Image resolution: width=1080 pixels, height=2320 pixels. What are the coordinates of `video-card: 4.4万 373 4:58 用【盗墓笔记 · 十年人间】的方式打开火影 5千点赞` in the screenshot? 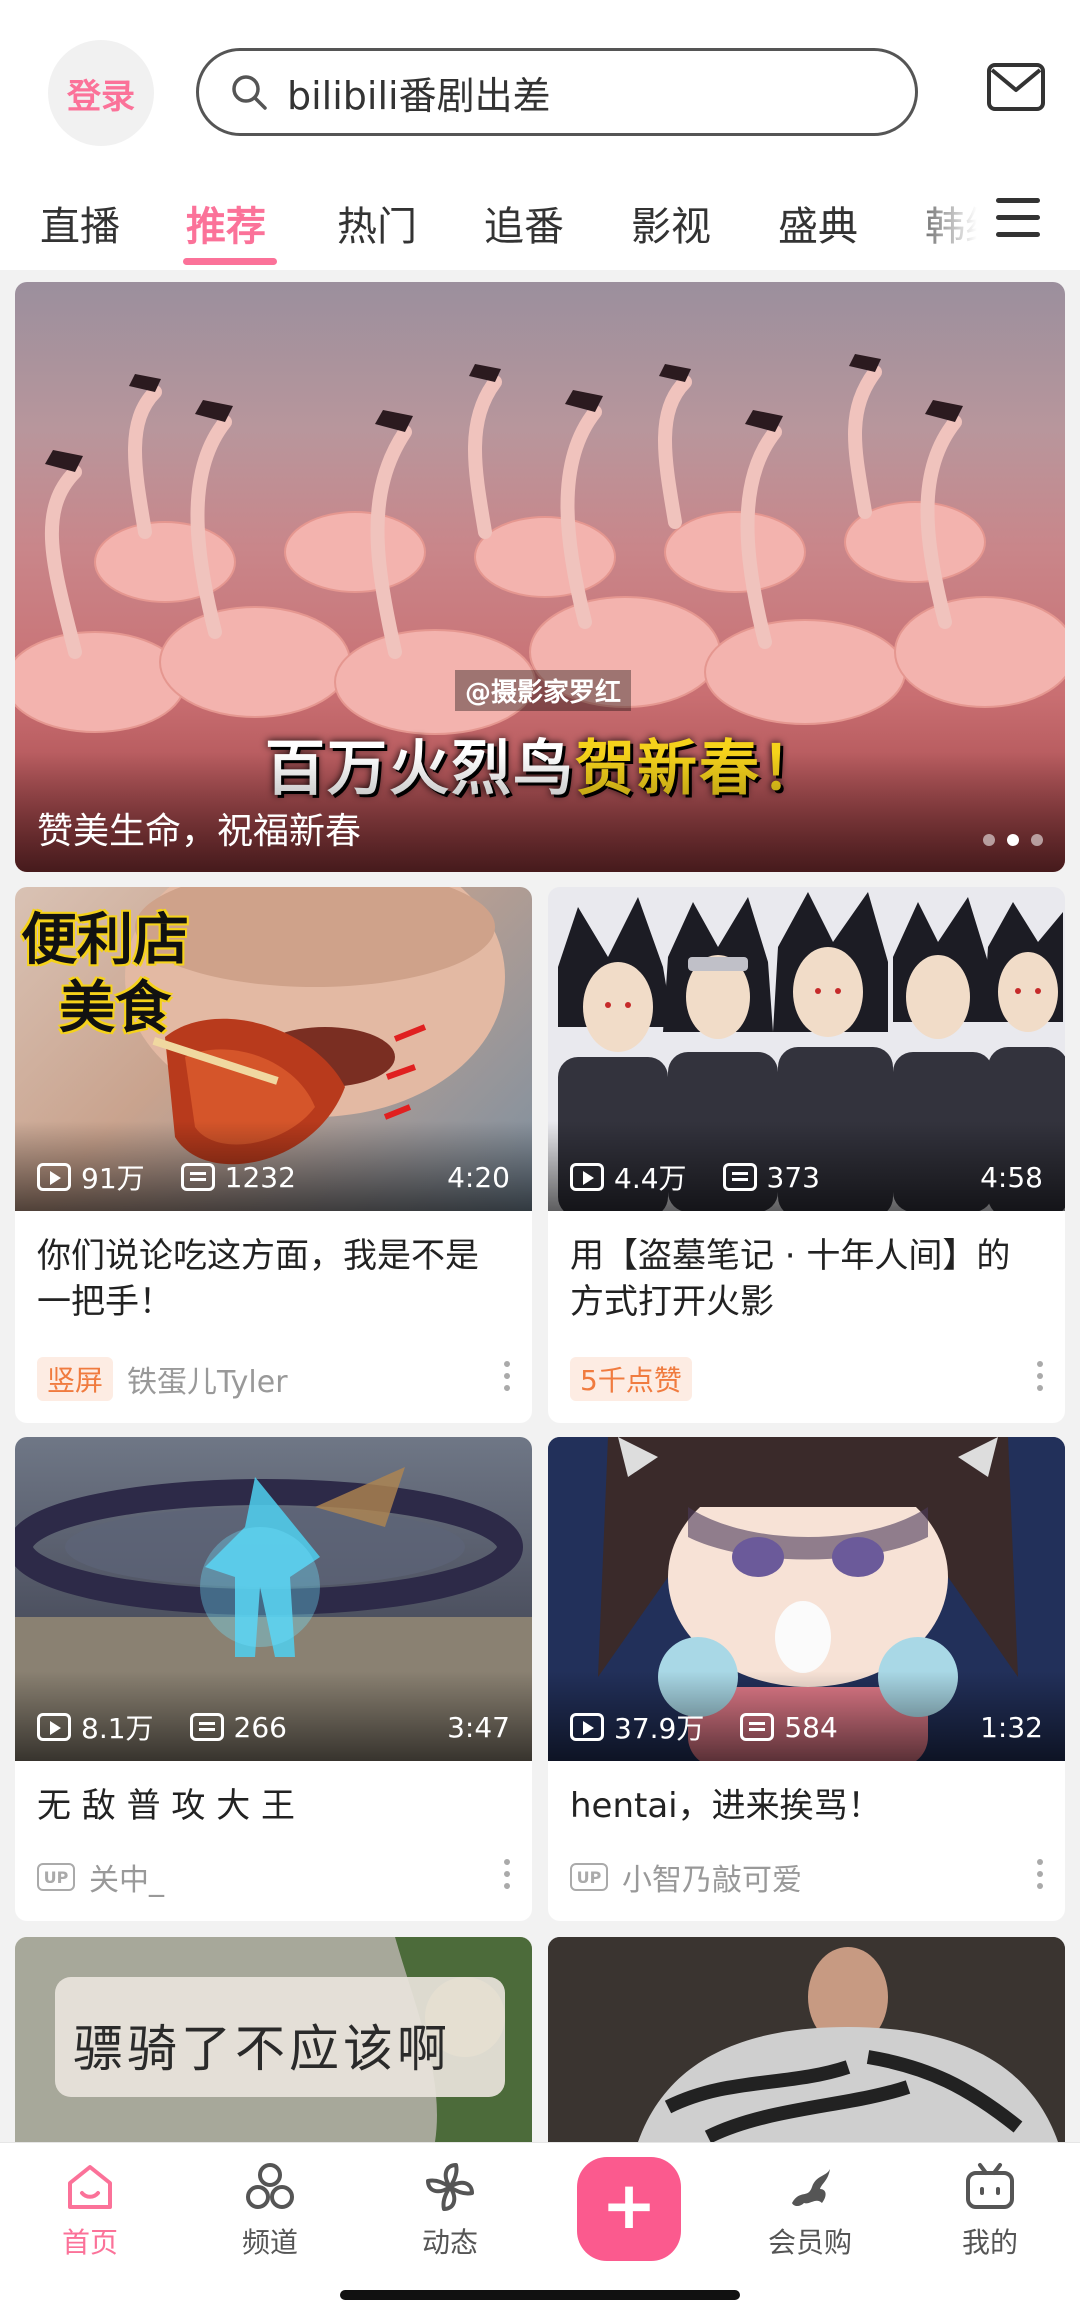 It's located at (806, 1155).